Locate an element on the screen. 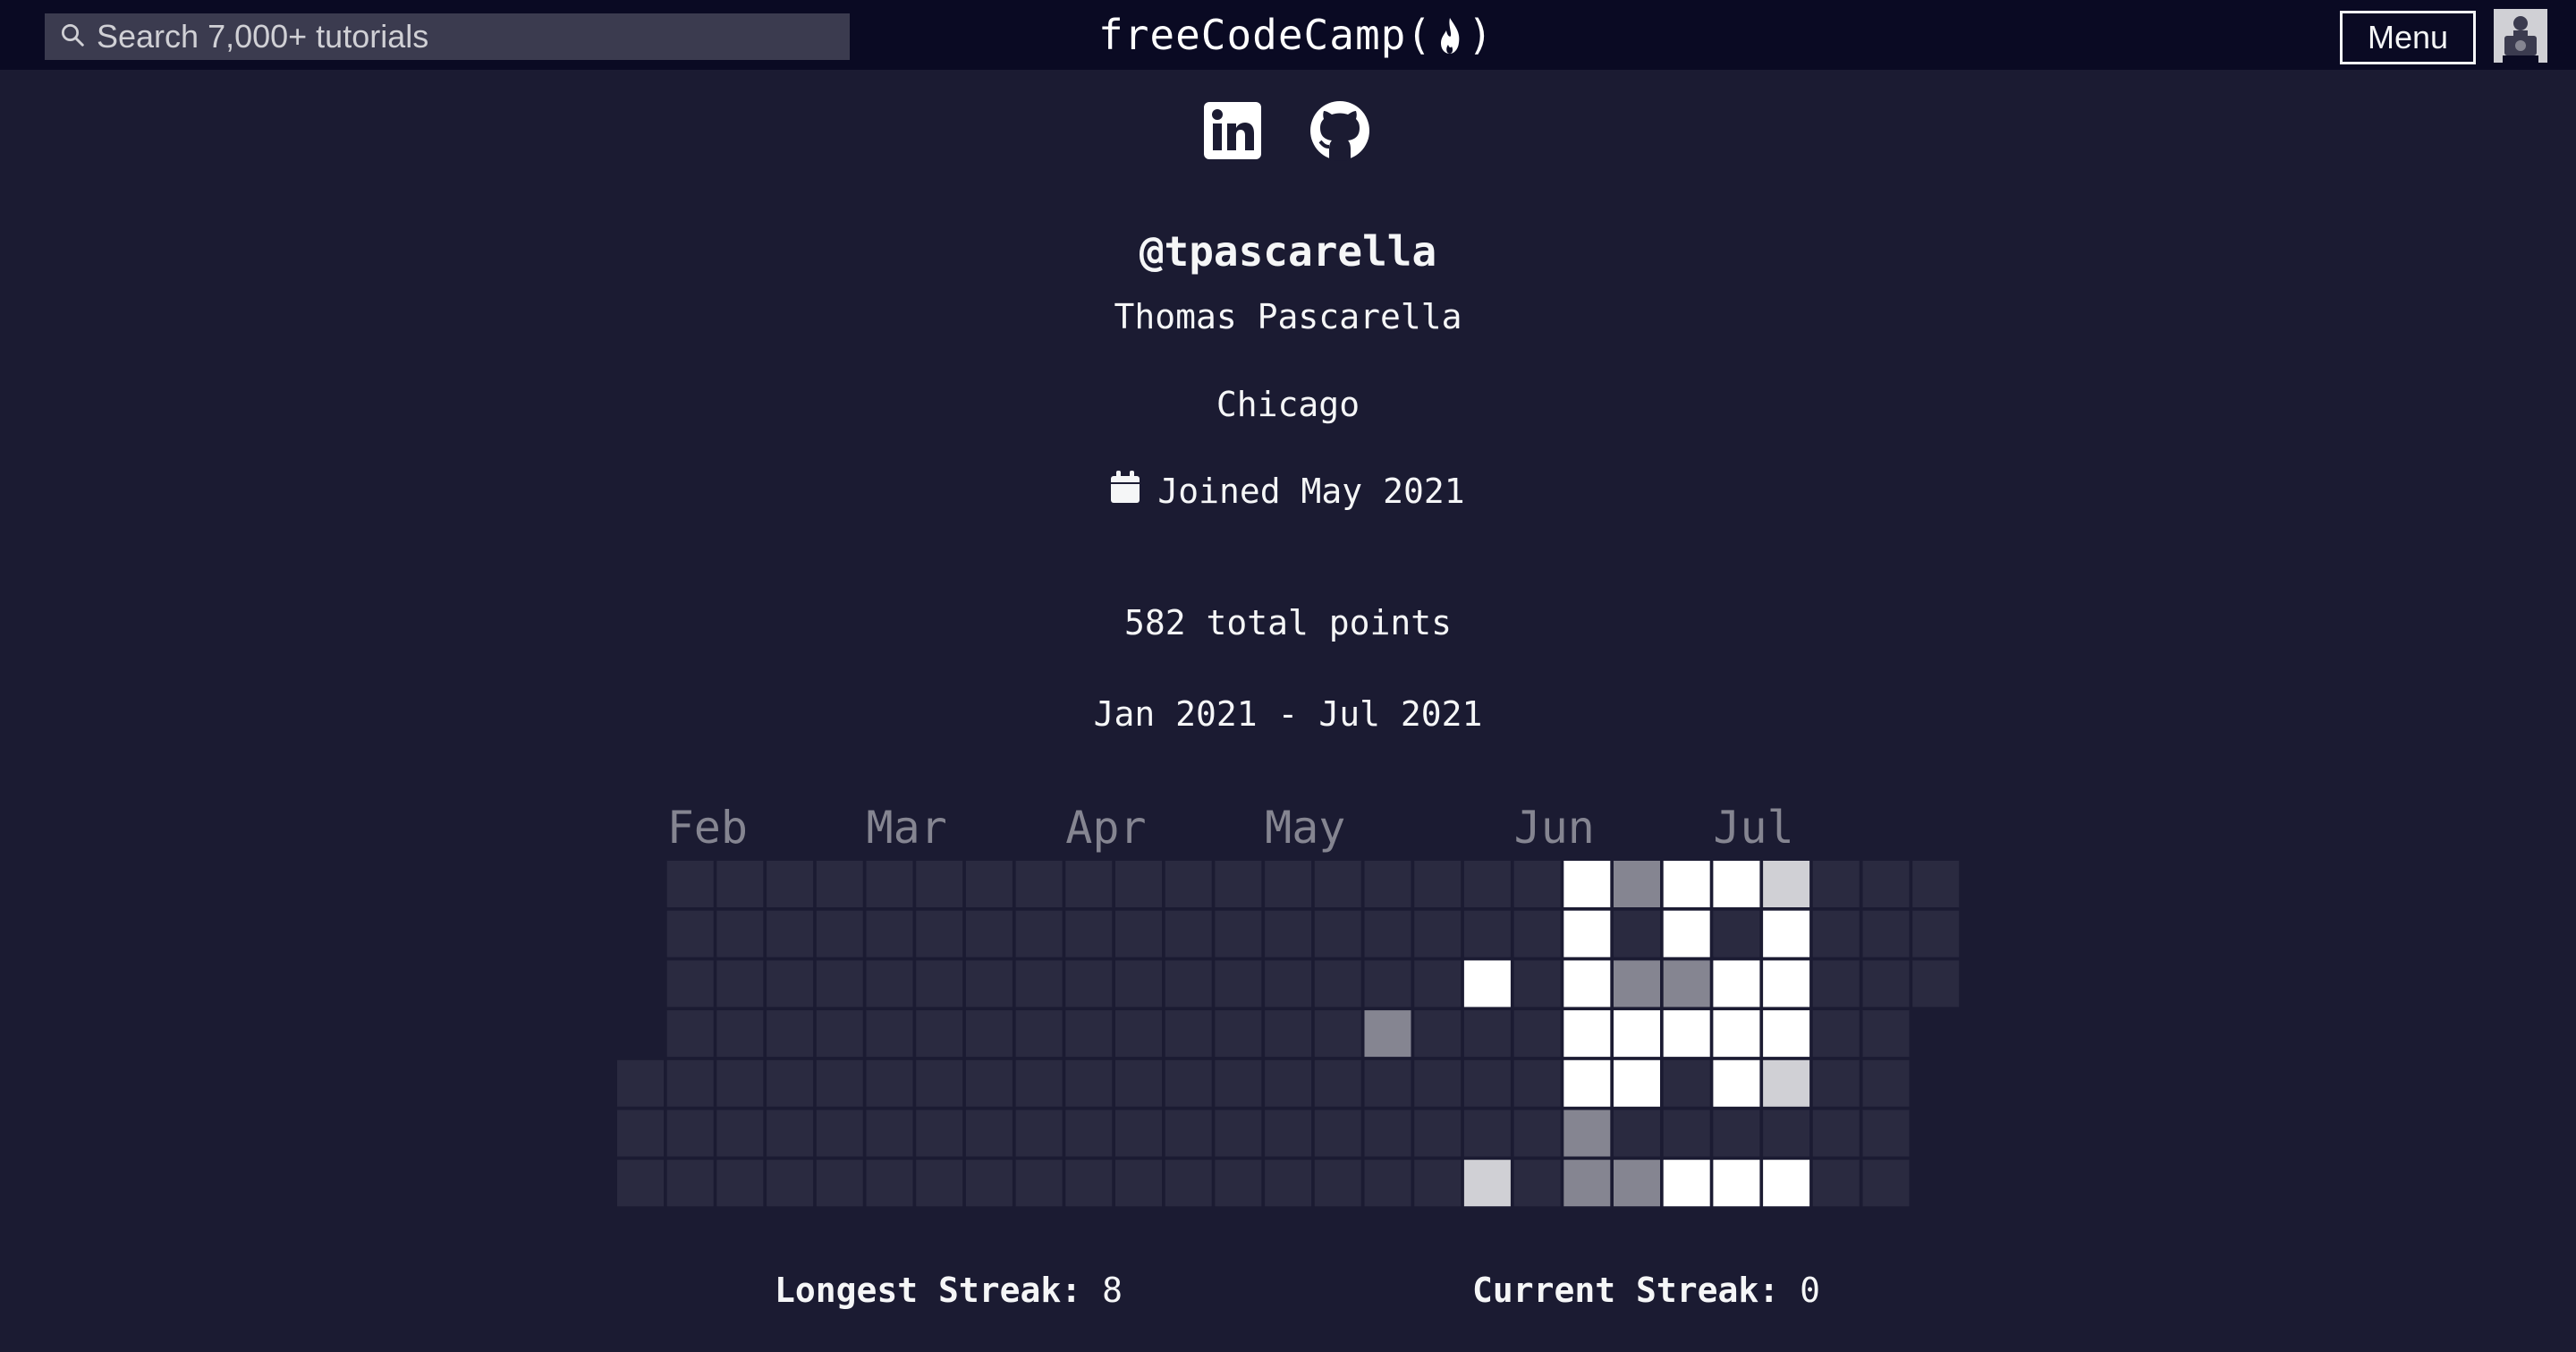  github-icon is located at coordinates (1339, 130).